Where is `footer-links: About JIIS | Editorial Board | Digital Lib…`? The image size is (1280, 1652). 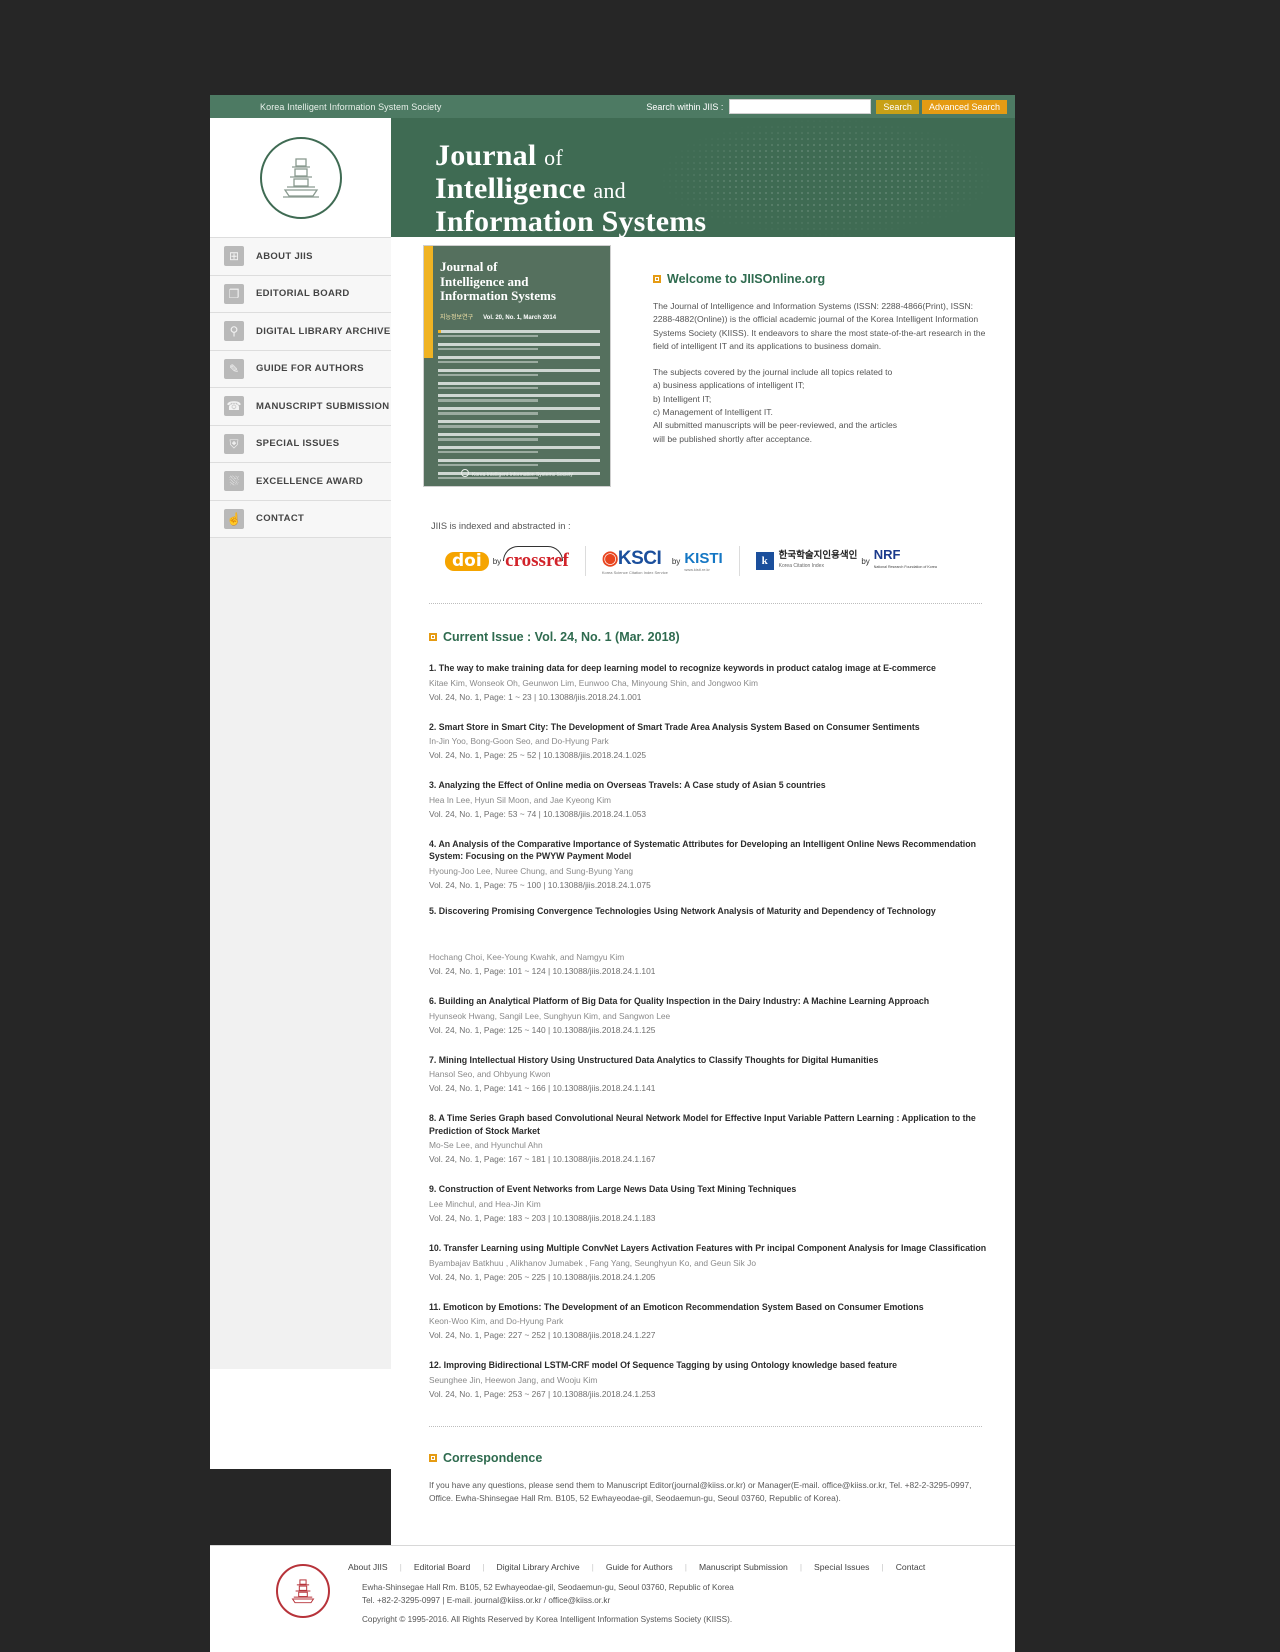 footer-links: About JIIS | Editorial Board | Digital Lib… is located at coordinates (642, 1567).